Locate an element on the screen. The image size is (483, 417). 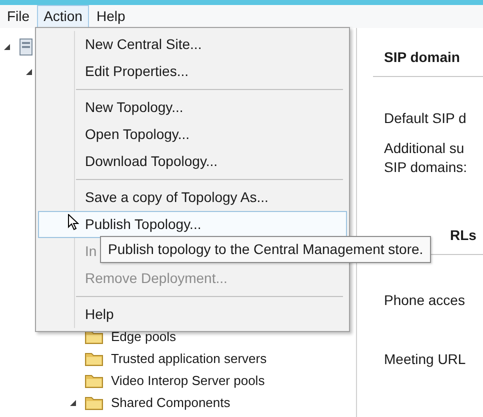
field-label: Default SIP d is located at coordinates (425, 118).